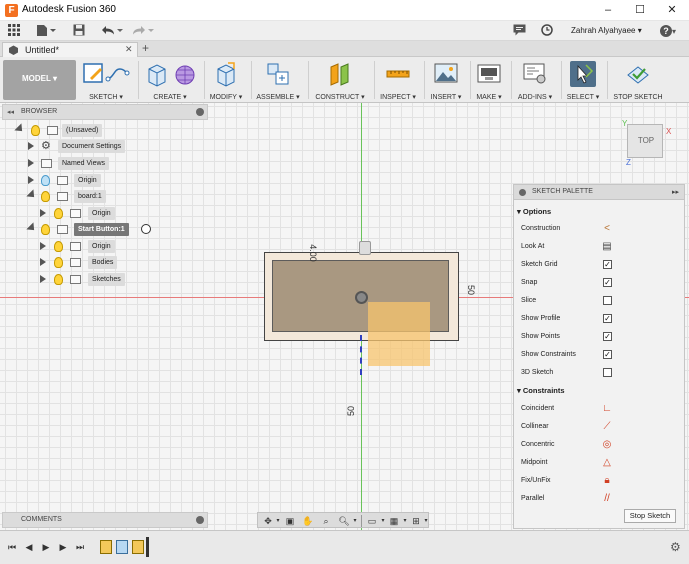 The width and height of the screenshot is (689, 564). Describe the element at coordinates (313, 253) in the screenshot. I see `dimension-top: 4.00` at that location.